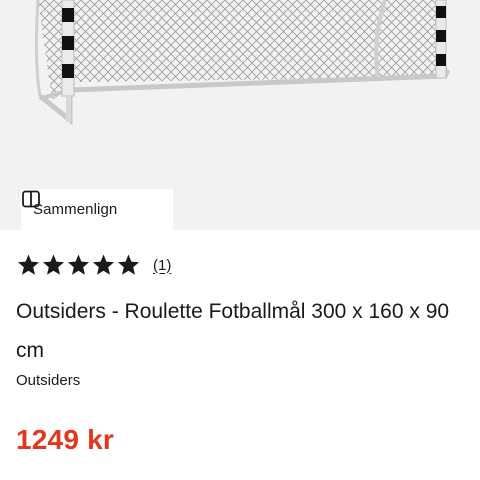  What do you see at coordinates (65, 439) in the screenshot?
I see `price: 1249 kr` at bounding box center [65, 439].